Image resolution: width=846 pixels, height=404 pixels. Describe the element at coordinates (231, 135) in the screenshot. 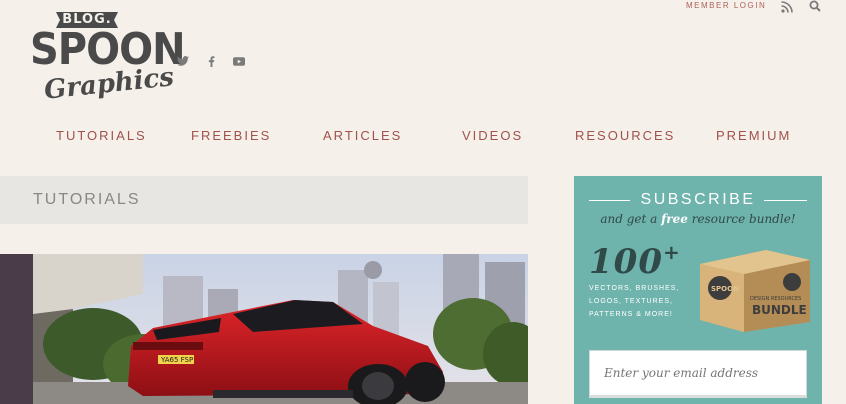

I see `nav-freebies: FREEBIES` at that location.